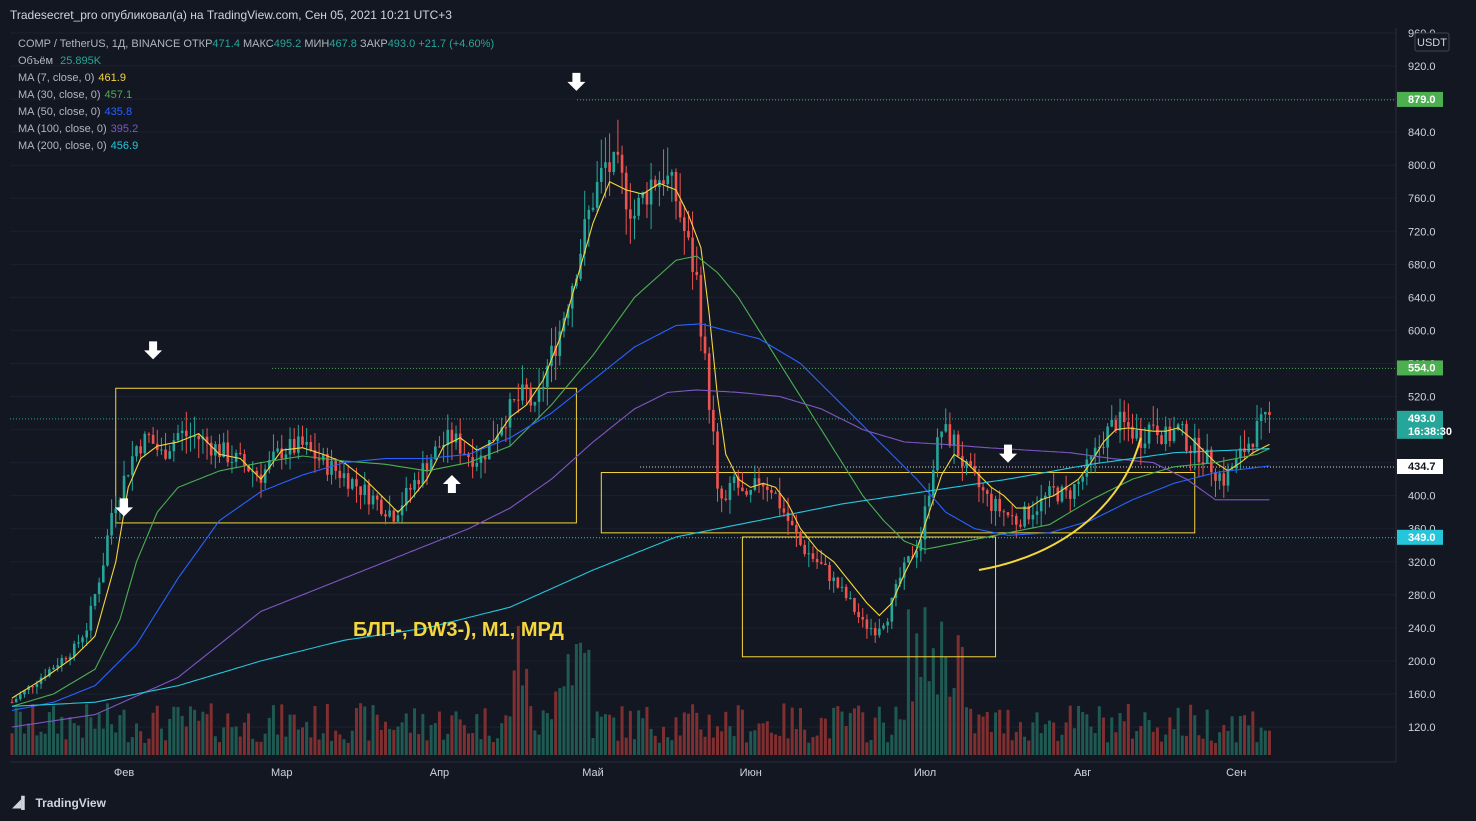  I want to click on ma-legend-value: 456.9, so click(124, 146).